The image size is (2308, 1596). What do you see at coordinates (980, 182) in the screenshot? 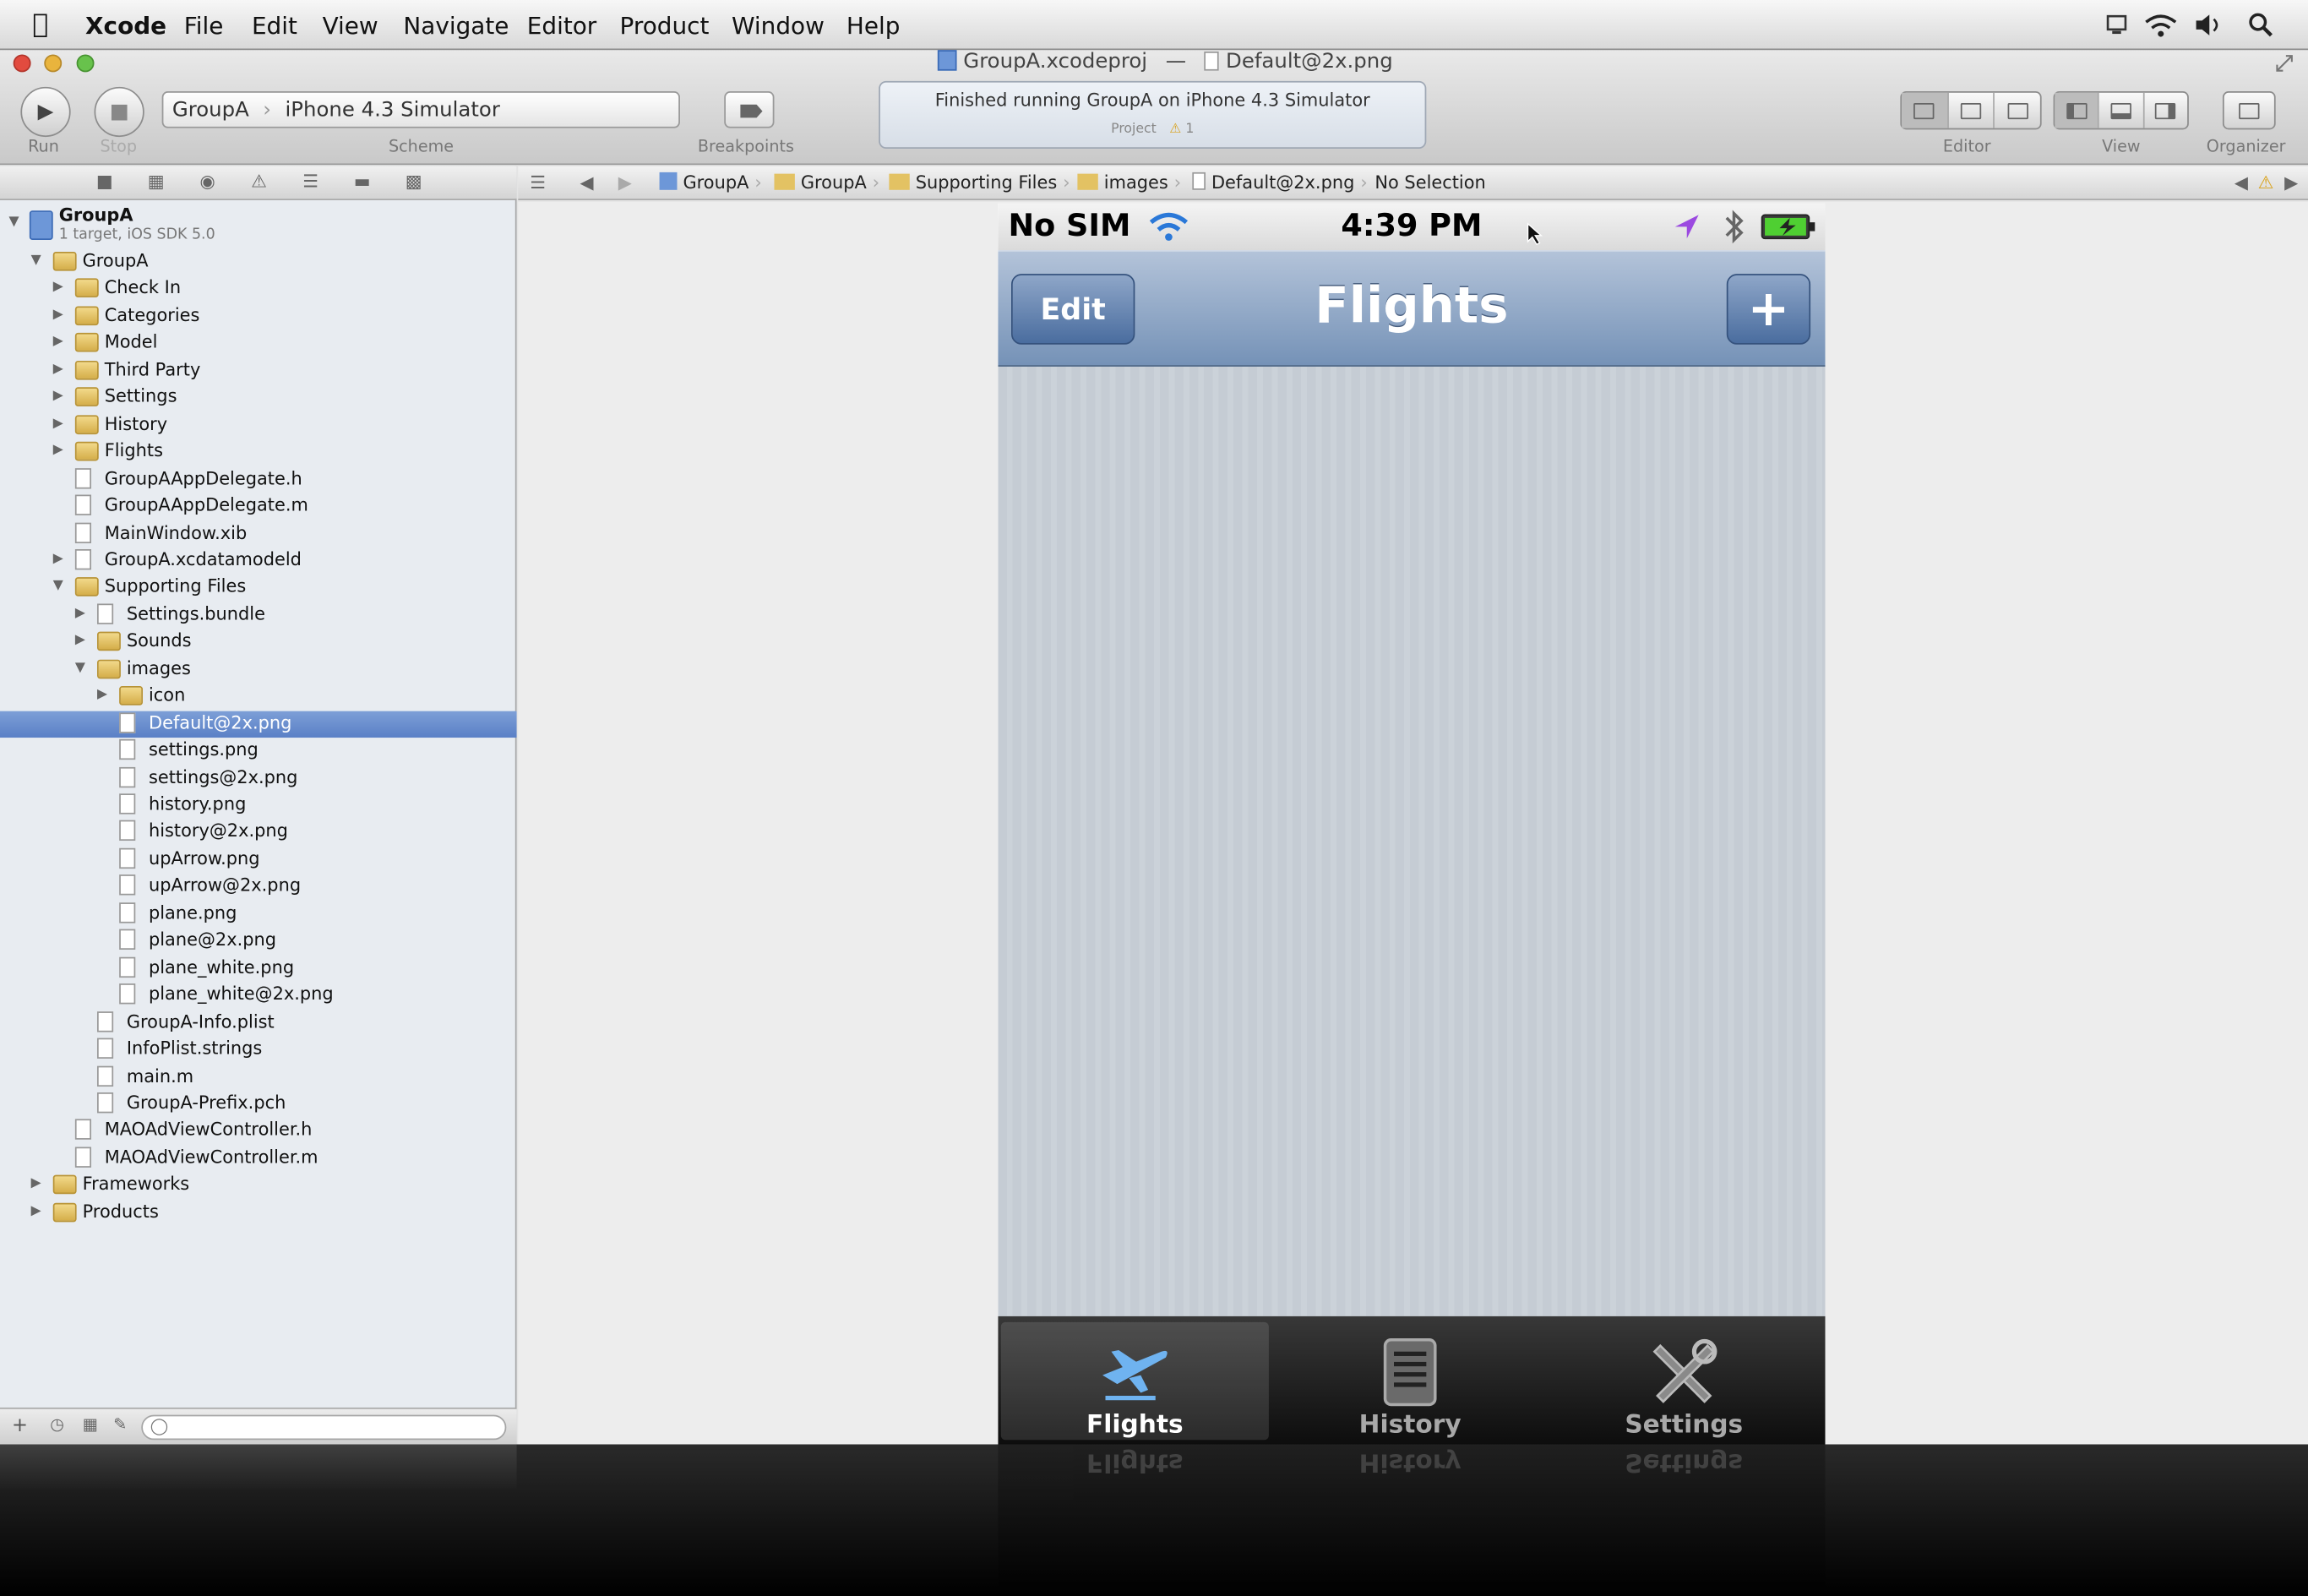
I see `breadcrumb-supporting-files: Supporting Files ›` at bounding box center [980, 182].